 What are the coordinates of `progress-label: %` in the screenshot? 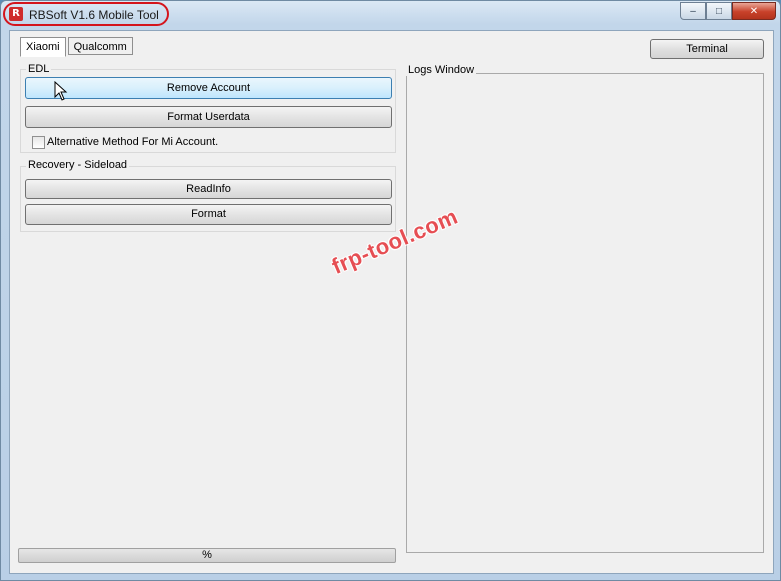 It's located at (207, 555).